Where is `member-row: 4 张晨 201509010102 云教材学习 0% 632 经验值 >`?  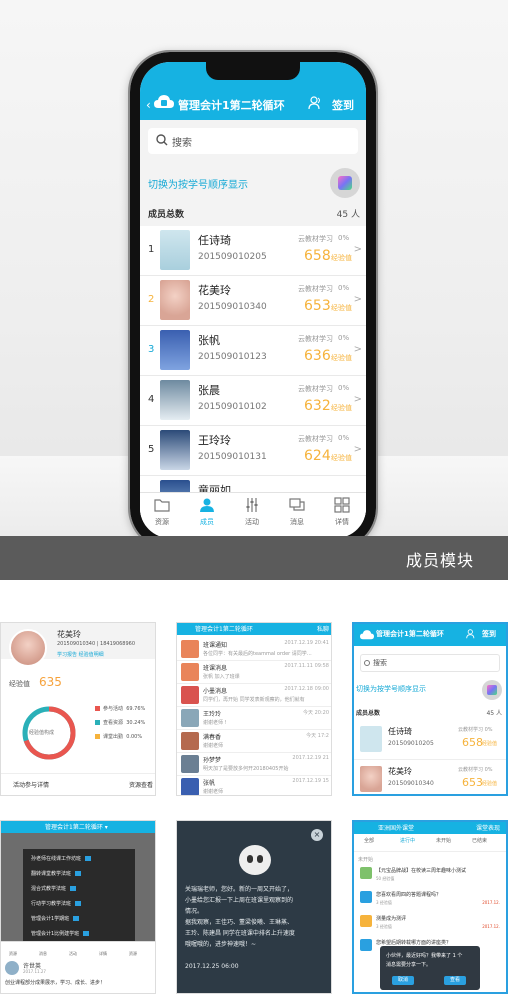 member-row: 4 张晨 201509010102 云教材学习 0% 632 经验值 > is located at coordinates (253, 401).